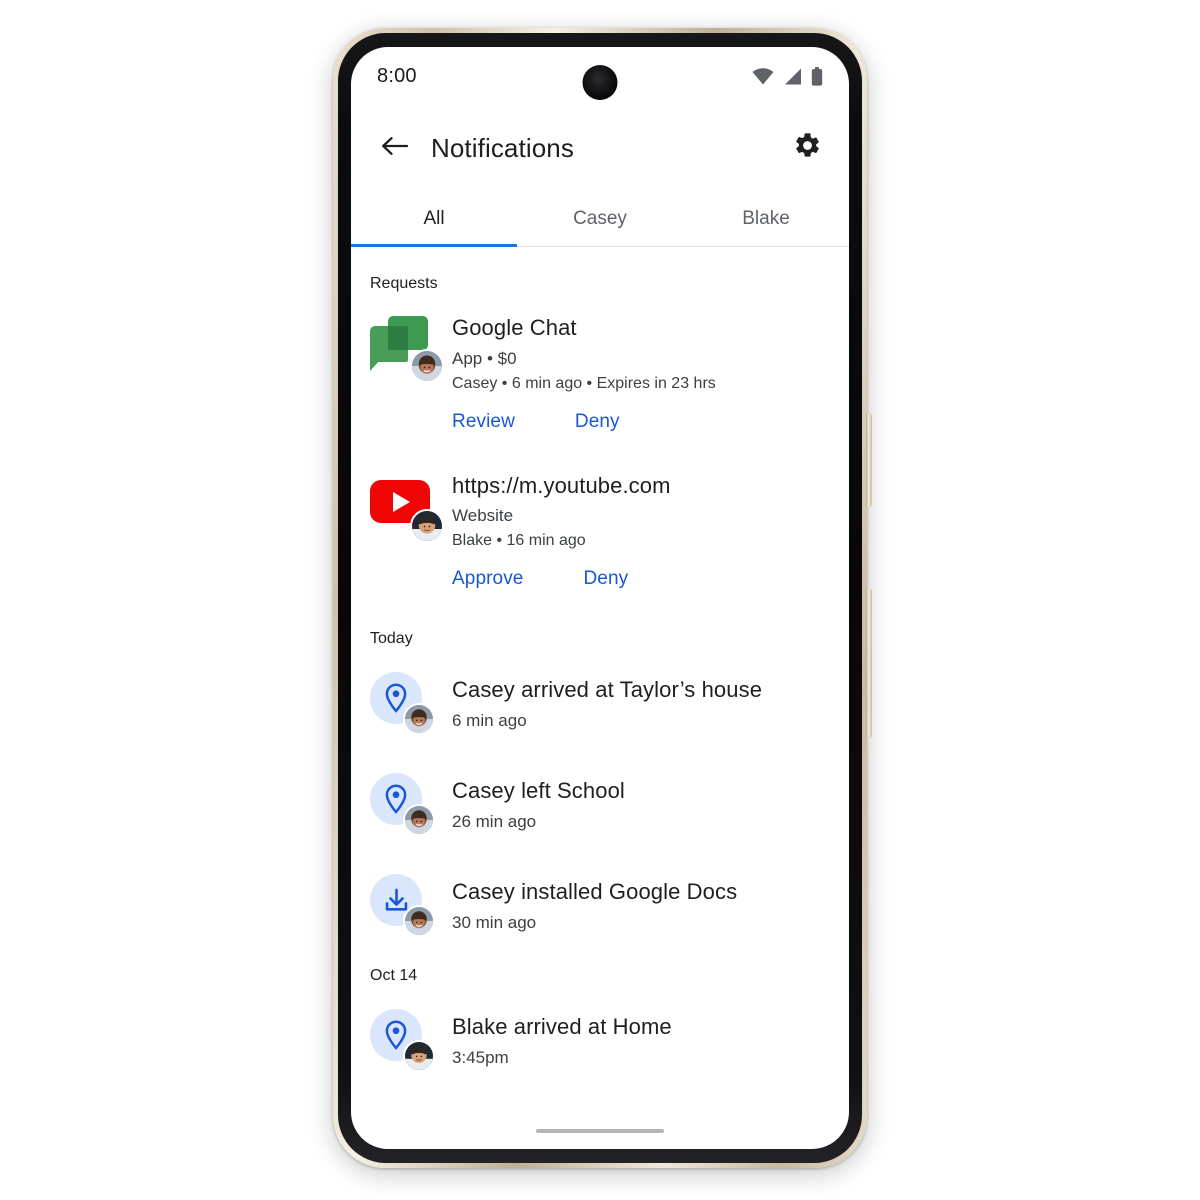 This screenshot has width=1200, height=1200. Describe the element at coordinates (584, 383) in the screenshot. I see `request-meta: Casey • 6 min ago • Expires in 23 hrs` at that location.